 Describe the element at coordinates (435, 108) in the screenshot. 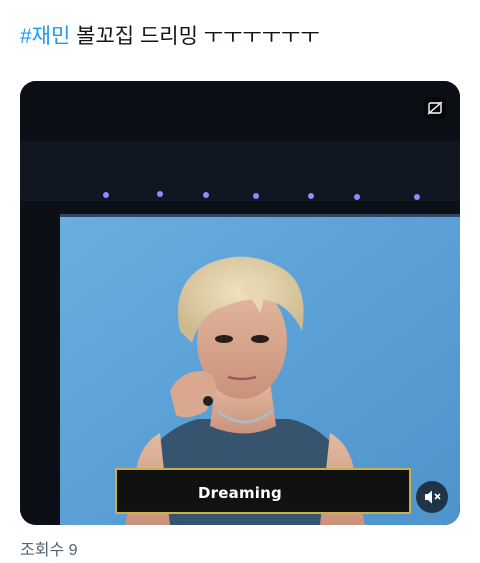

I see `gif-settings-icon` at that location.